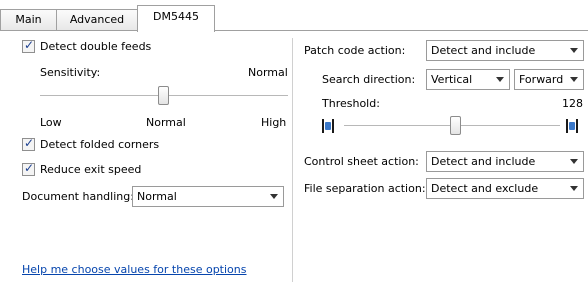  I want to click on search-order-select: Forward, so click(549, 79).